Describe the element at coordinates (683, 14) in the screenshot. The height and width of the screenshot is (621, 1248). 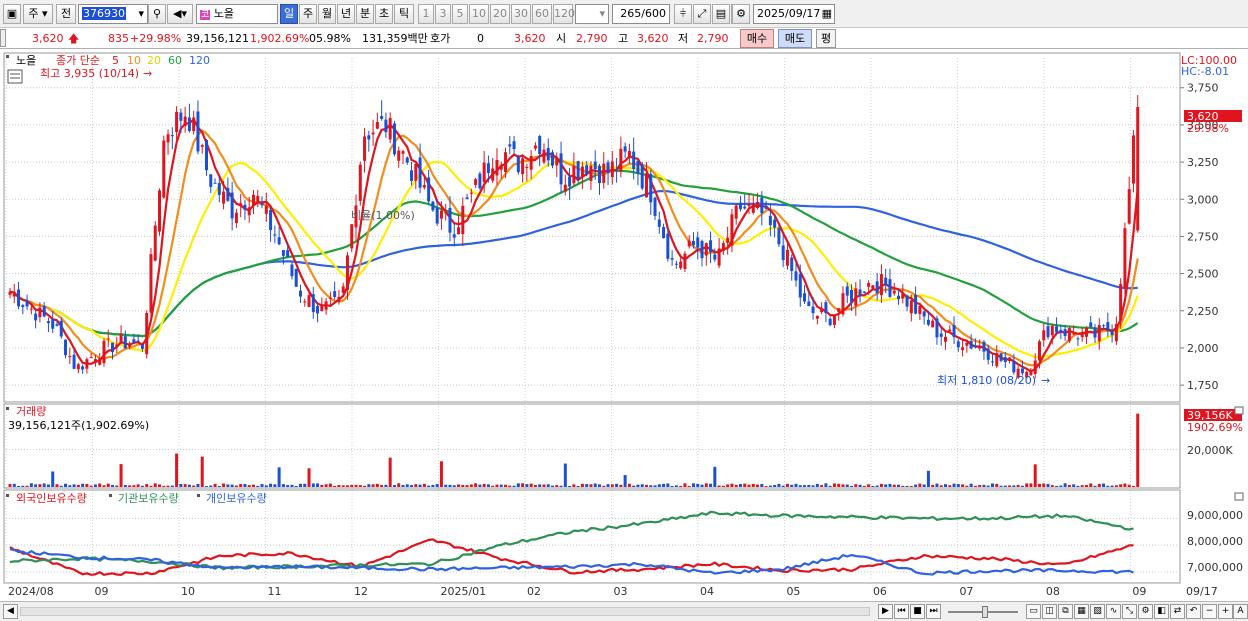
I see `candle-type-icon: ⫩` at that location.